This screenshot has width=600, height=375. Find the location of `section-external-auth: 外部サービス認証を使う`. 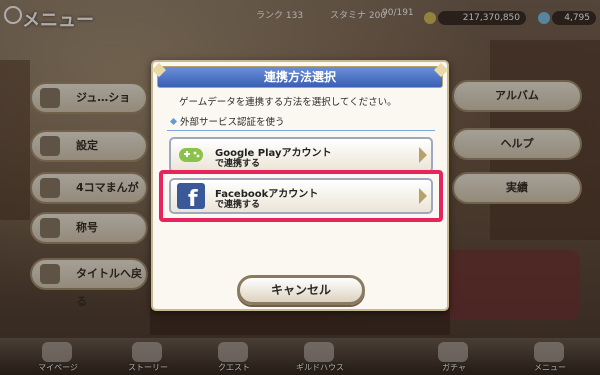

section-external-auth: 外部サービス認証を使う is located at coordinates (301, 122).